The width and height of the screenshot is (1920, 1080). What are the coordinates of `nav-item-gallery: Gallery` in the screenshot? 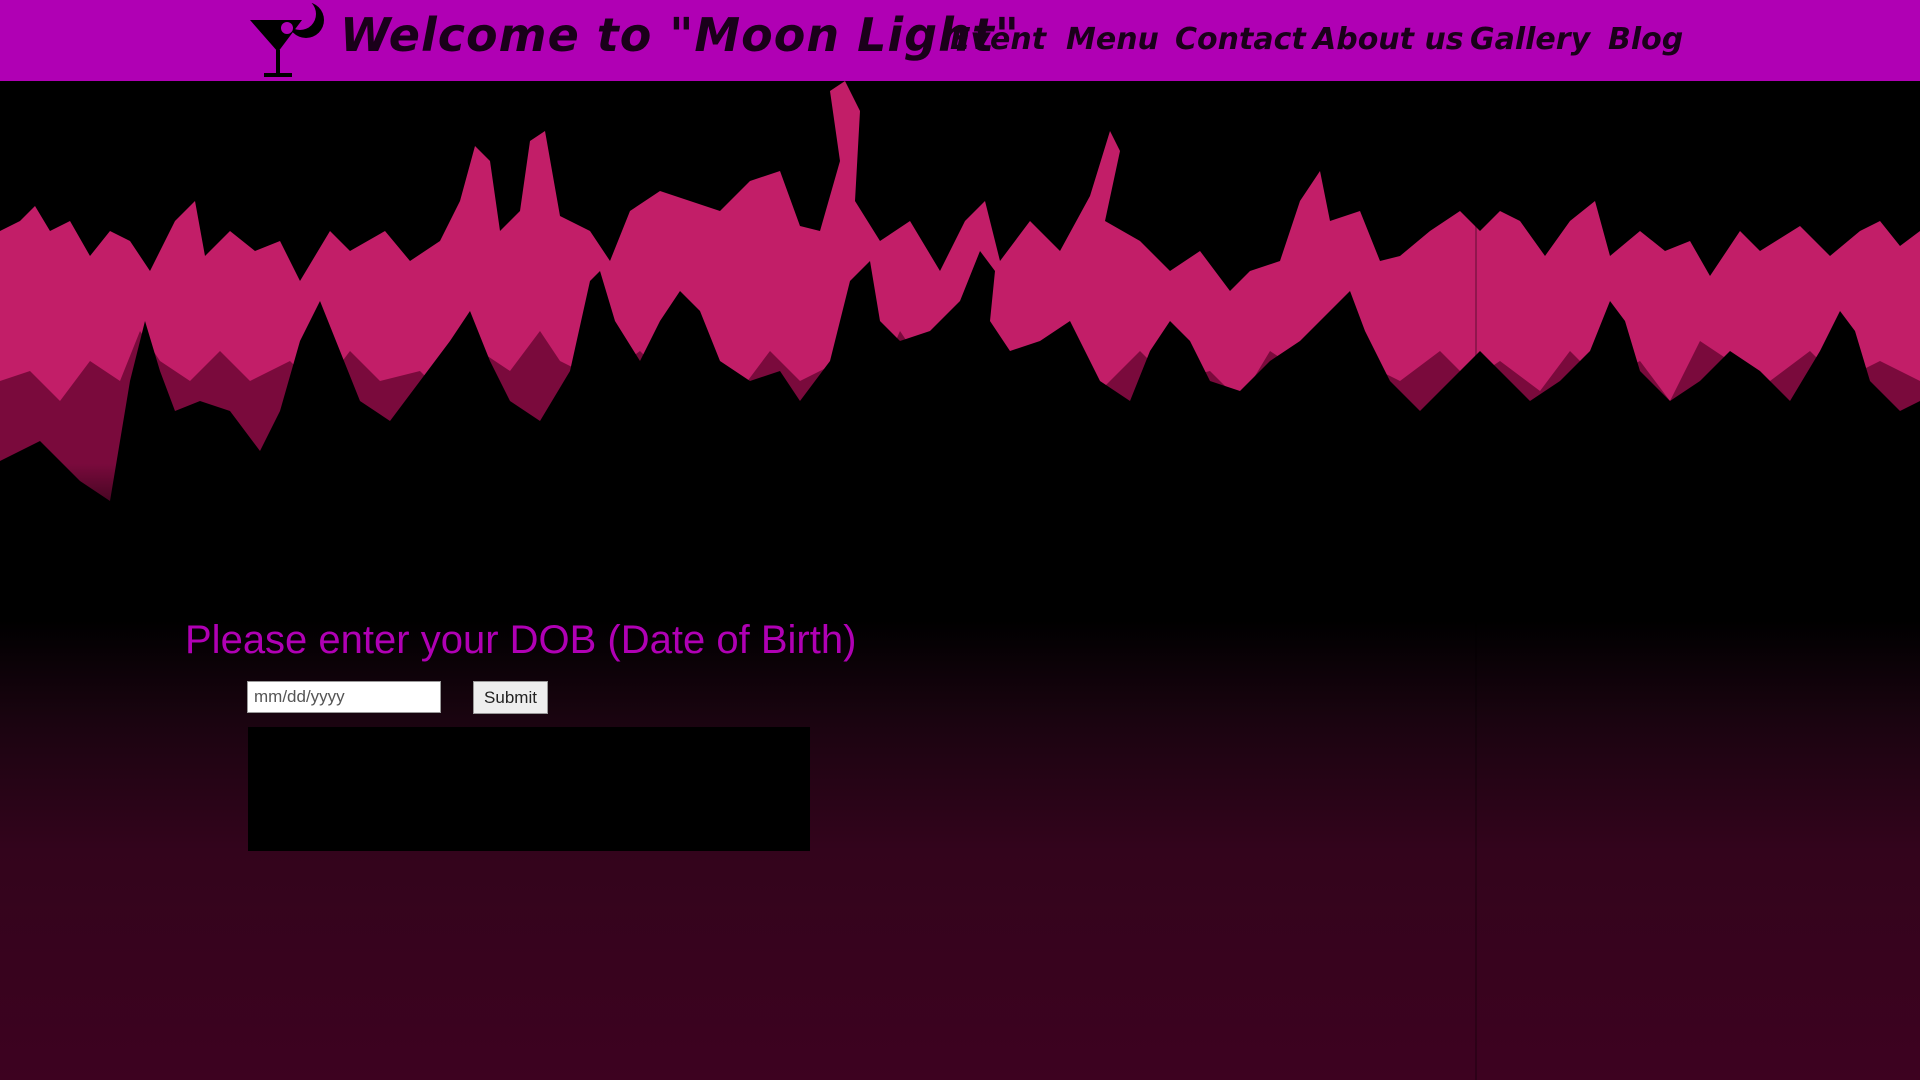 It's located at (1530, 39).